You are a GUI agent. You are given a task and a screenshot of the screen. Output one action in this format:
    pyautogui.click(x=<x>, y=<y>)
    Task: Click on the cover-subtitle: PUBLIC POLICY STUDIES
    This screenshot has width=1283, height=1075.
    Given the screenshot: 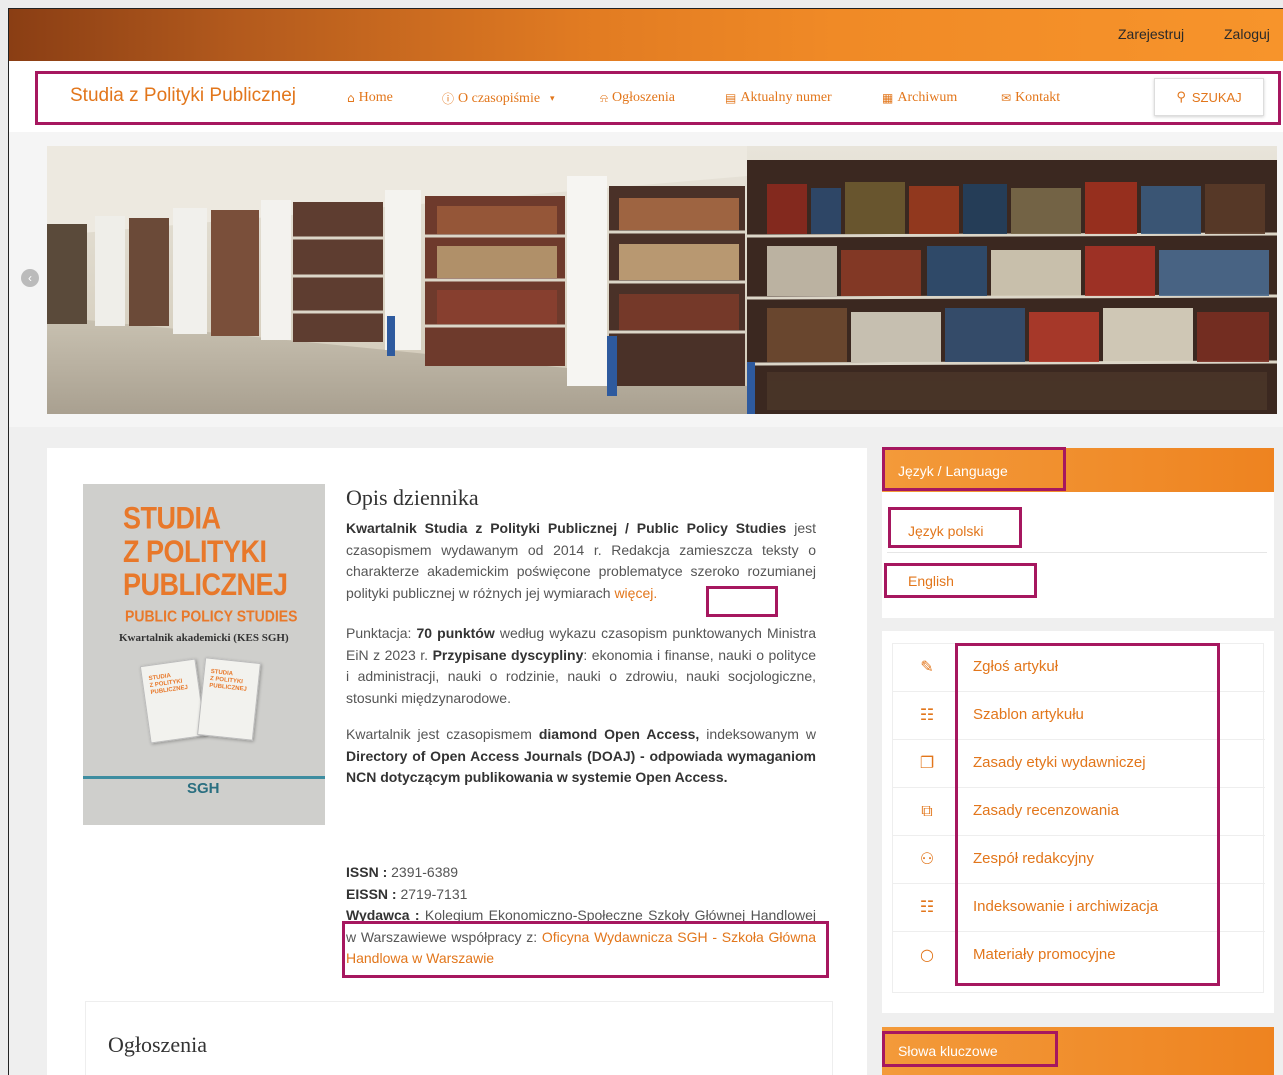 What is the action you would take?
    pyautogui.click(x=211, y=616)
    